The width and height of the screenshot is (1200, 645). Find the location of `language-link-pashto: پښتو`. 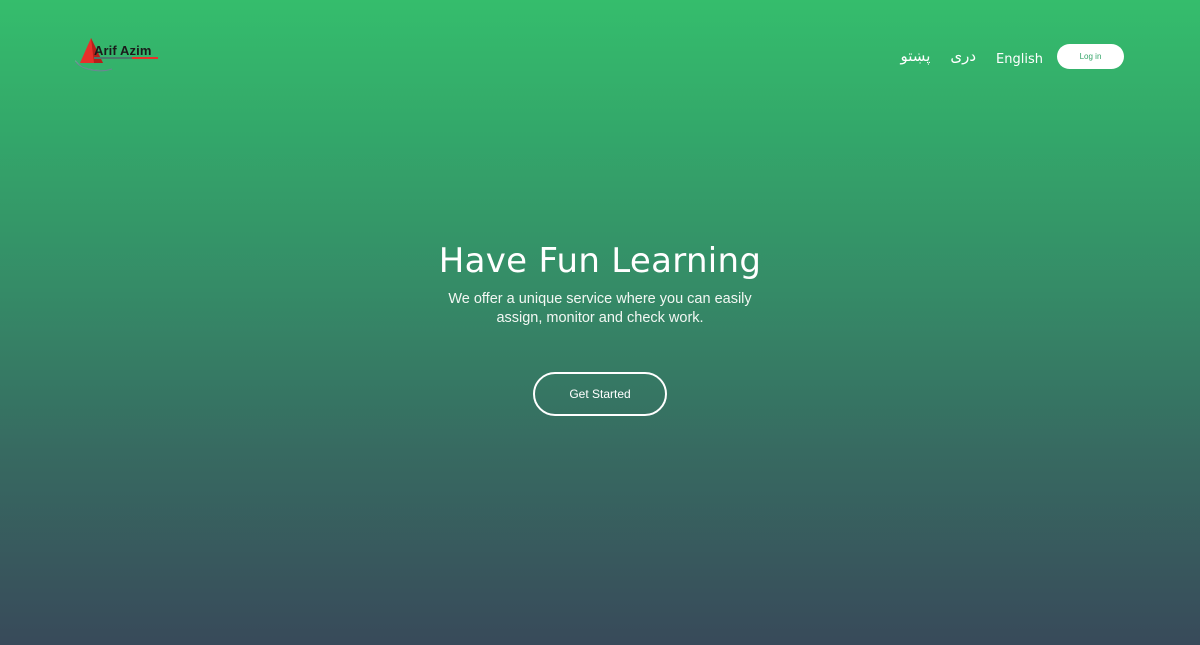

language-link-pashto: پښتو is located at coordinates (916, 56).